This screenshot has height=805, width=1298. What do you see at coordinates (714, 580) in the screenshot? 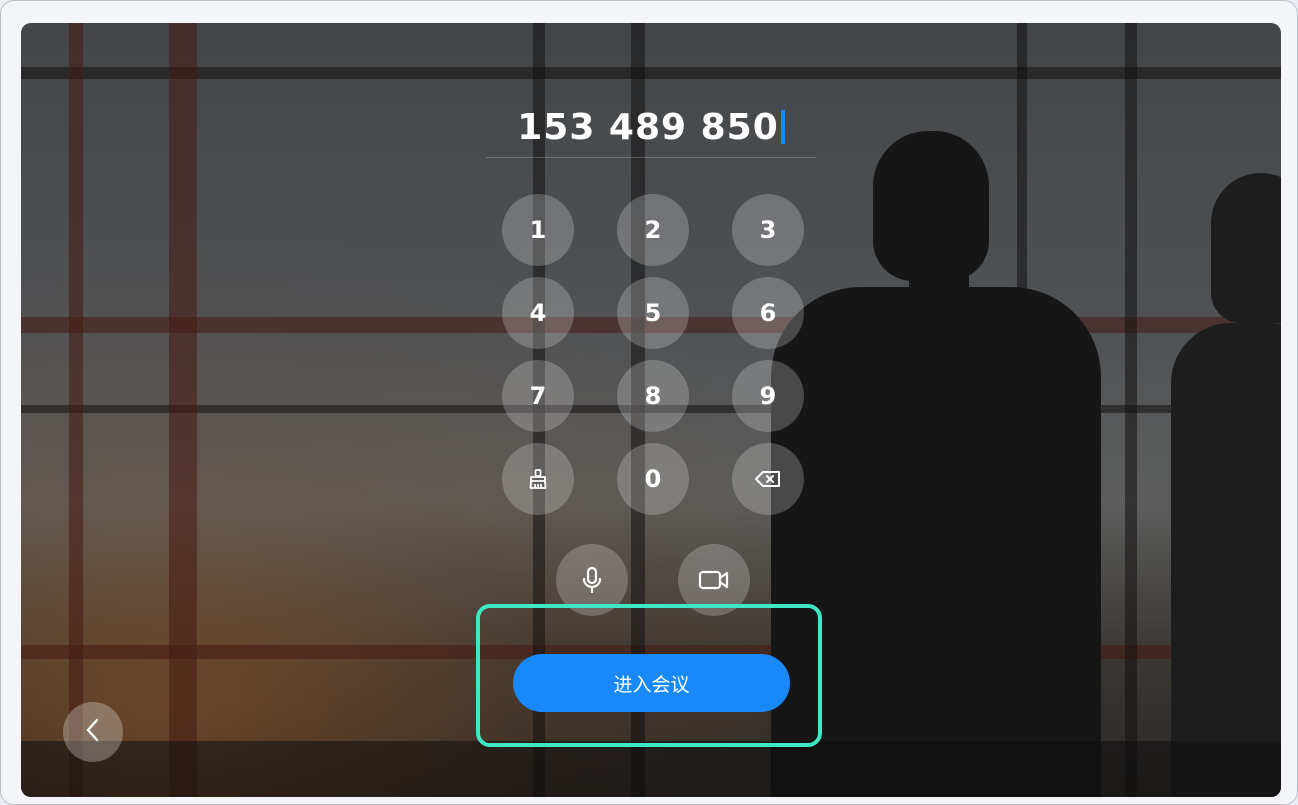
I see `video-camera-icon` at bounding box center [714, 580].